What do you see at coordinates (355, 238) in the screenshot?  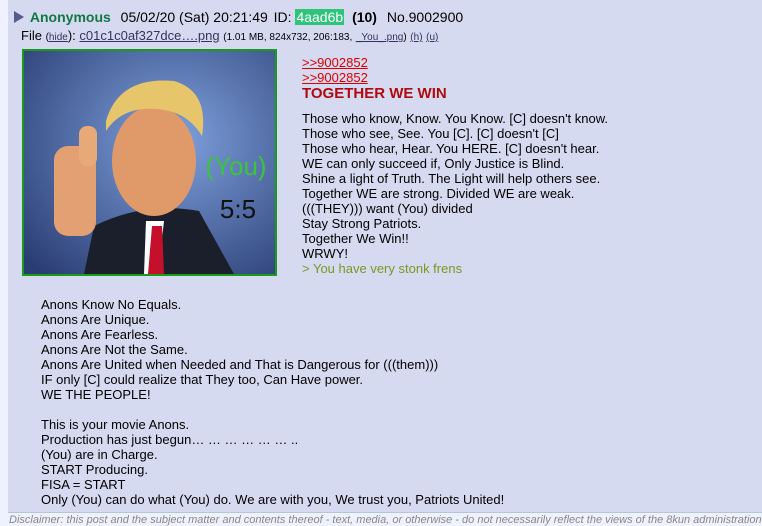 I see `body-line: Together We Win!!` at bounding box center [355, 238].